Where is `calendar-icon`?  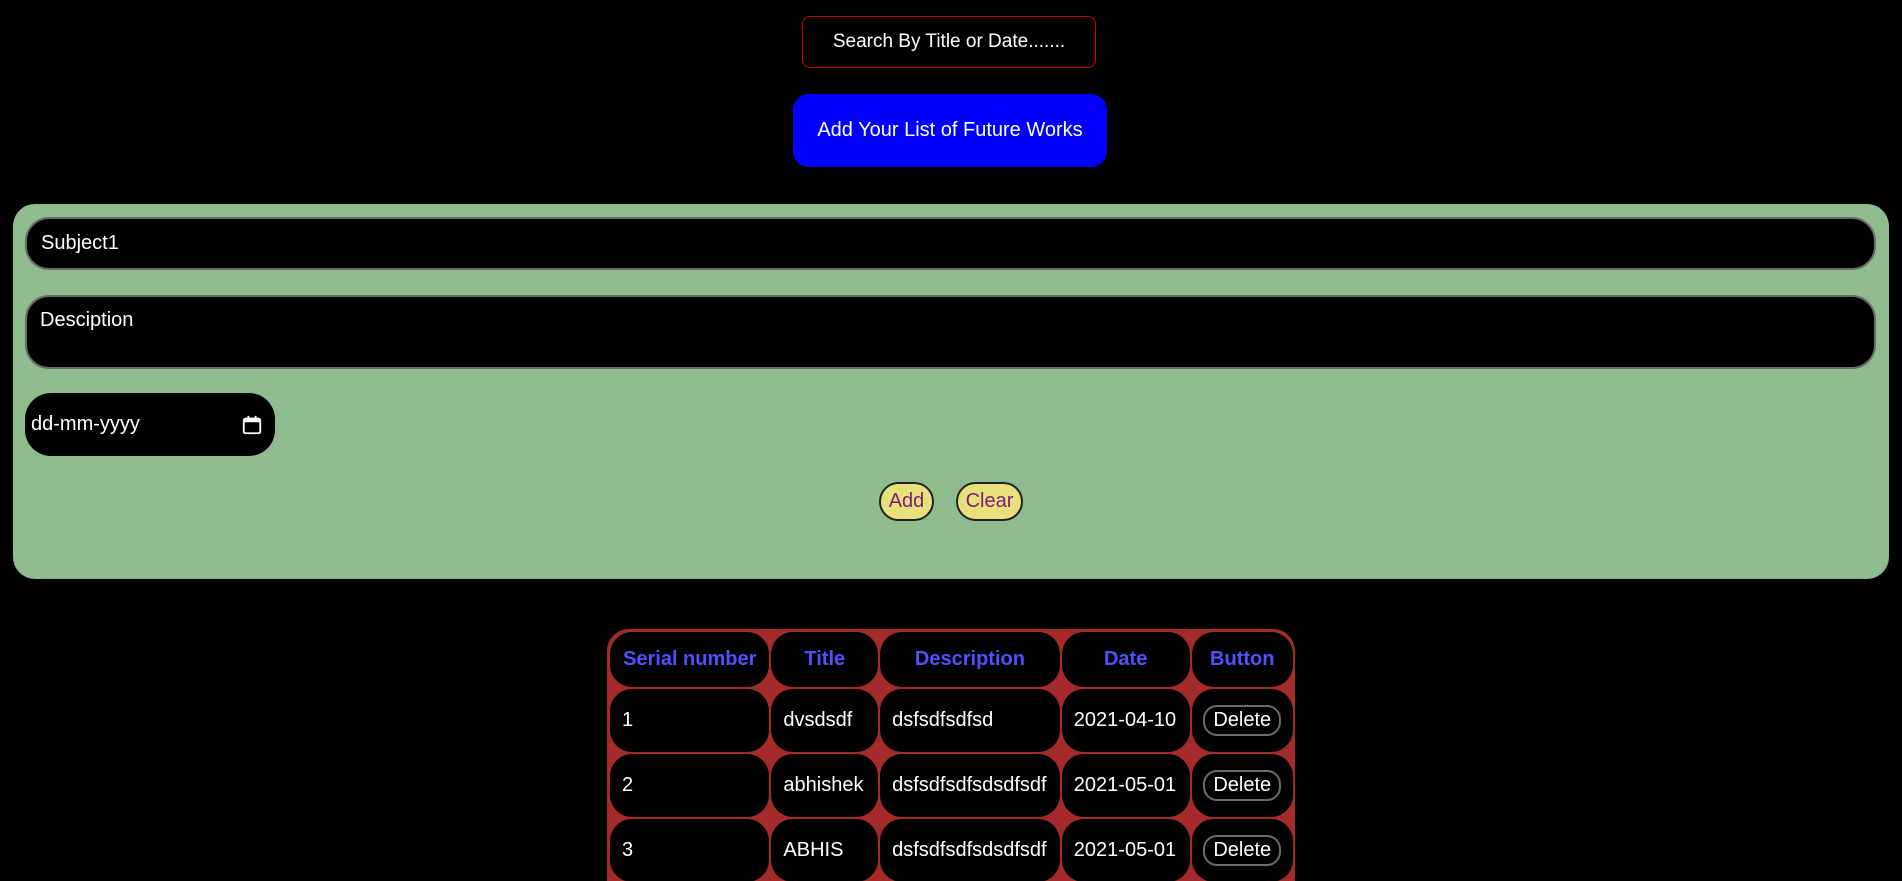 calendar-icon is located at coordinates (252, 425).